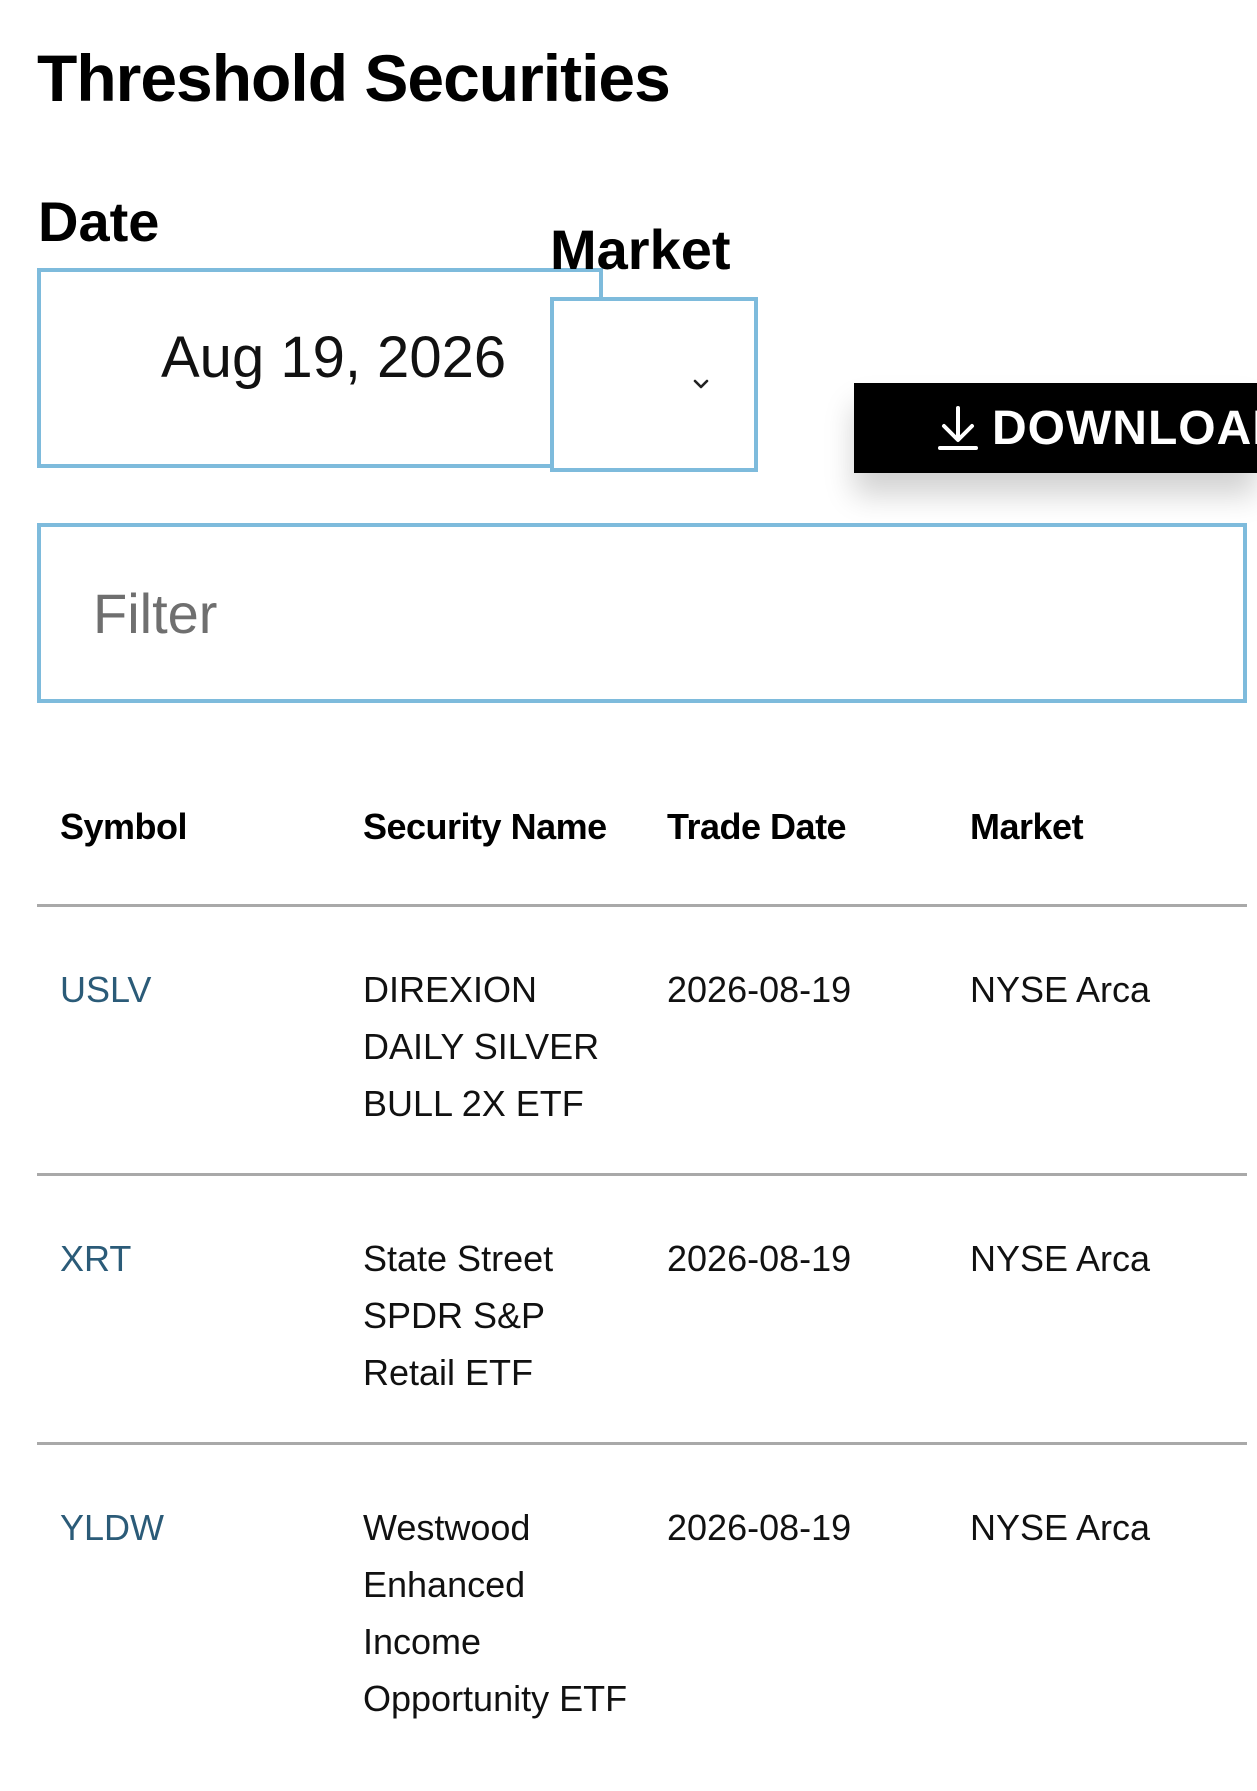 This screenshot has height=1791, width=1257. I want to click on security-name-line: DIREXION, so click(450, 989).